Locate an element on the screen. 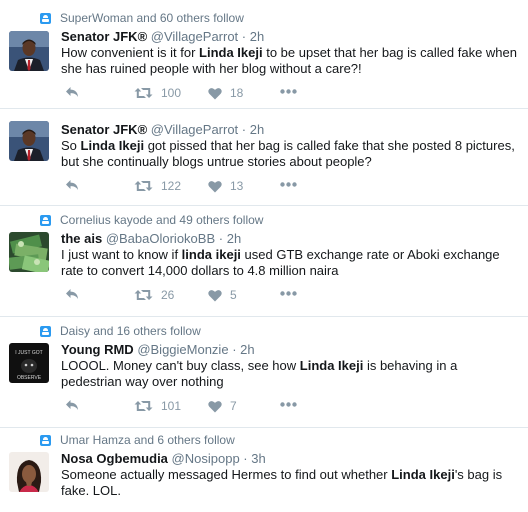 The image size is (528, 512). author-handle: @BiggieMonzie is located at coordinates (182, 349).